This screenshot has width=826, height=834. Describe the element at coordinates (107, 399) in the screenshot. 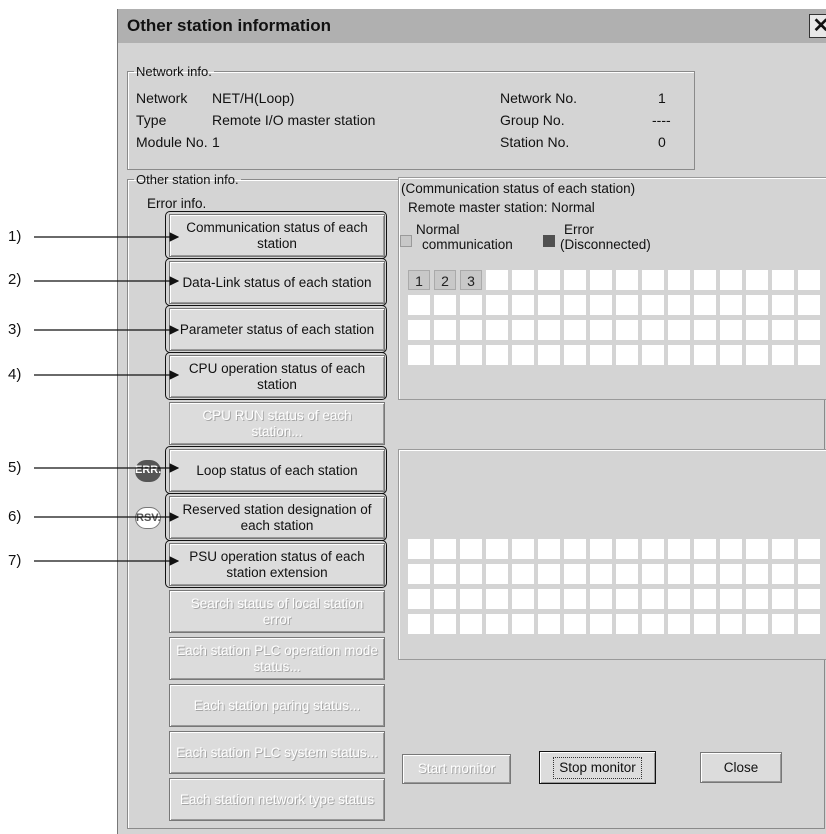

I see `callout-leaders` at that location.